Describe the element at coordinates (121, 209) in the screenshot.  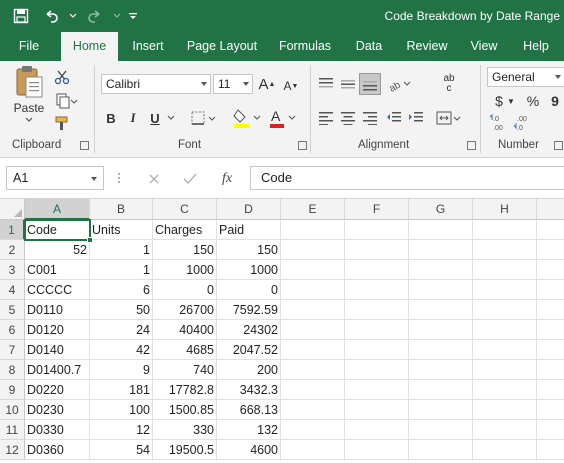
I see `column-header-b: B` at that location.